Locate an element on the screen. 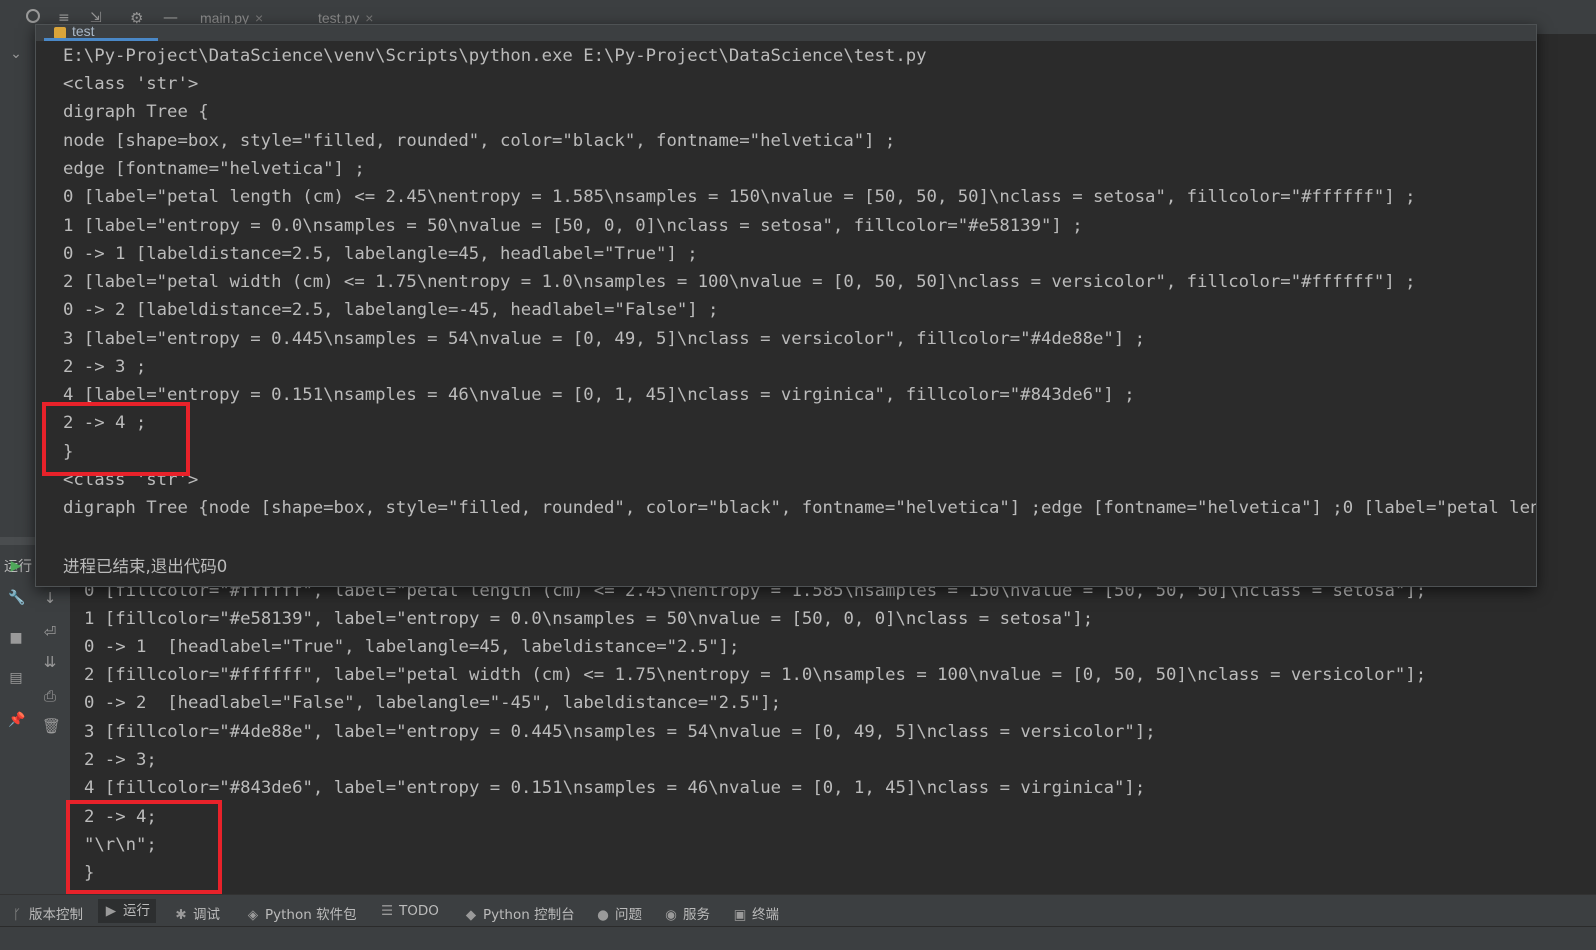 This screenshot has width=1596, height=950. tool-version-control: ᚴ 版本控制 is located at coordinates (46, 913).